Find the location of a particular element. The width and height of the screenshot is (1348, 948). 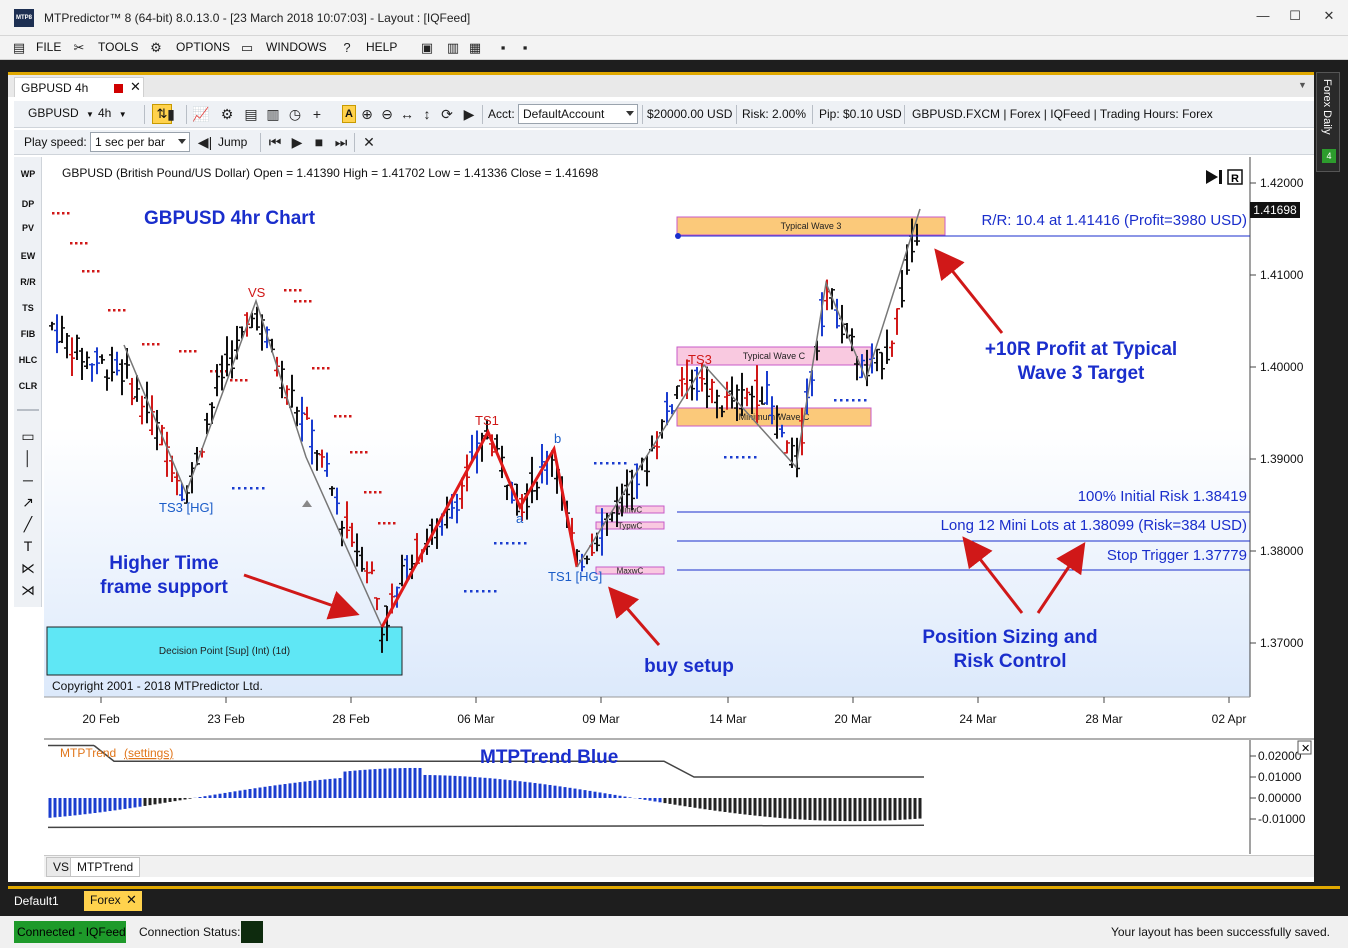

document-tab: GBPUSD 4h ✕ is located at coordinates (79, 87).